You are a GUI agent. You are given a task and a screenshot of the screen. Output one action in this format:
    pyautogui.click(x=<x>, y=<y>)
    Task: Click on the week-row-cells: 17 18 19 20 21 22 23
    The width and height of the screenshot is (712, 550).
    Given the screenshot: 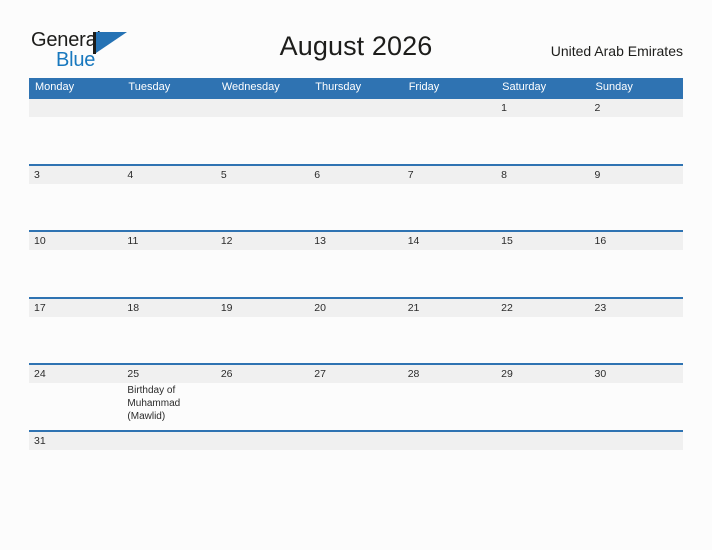 What is the action you would take?
    pyautogui.click(x=356, y=331)
    